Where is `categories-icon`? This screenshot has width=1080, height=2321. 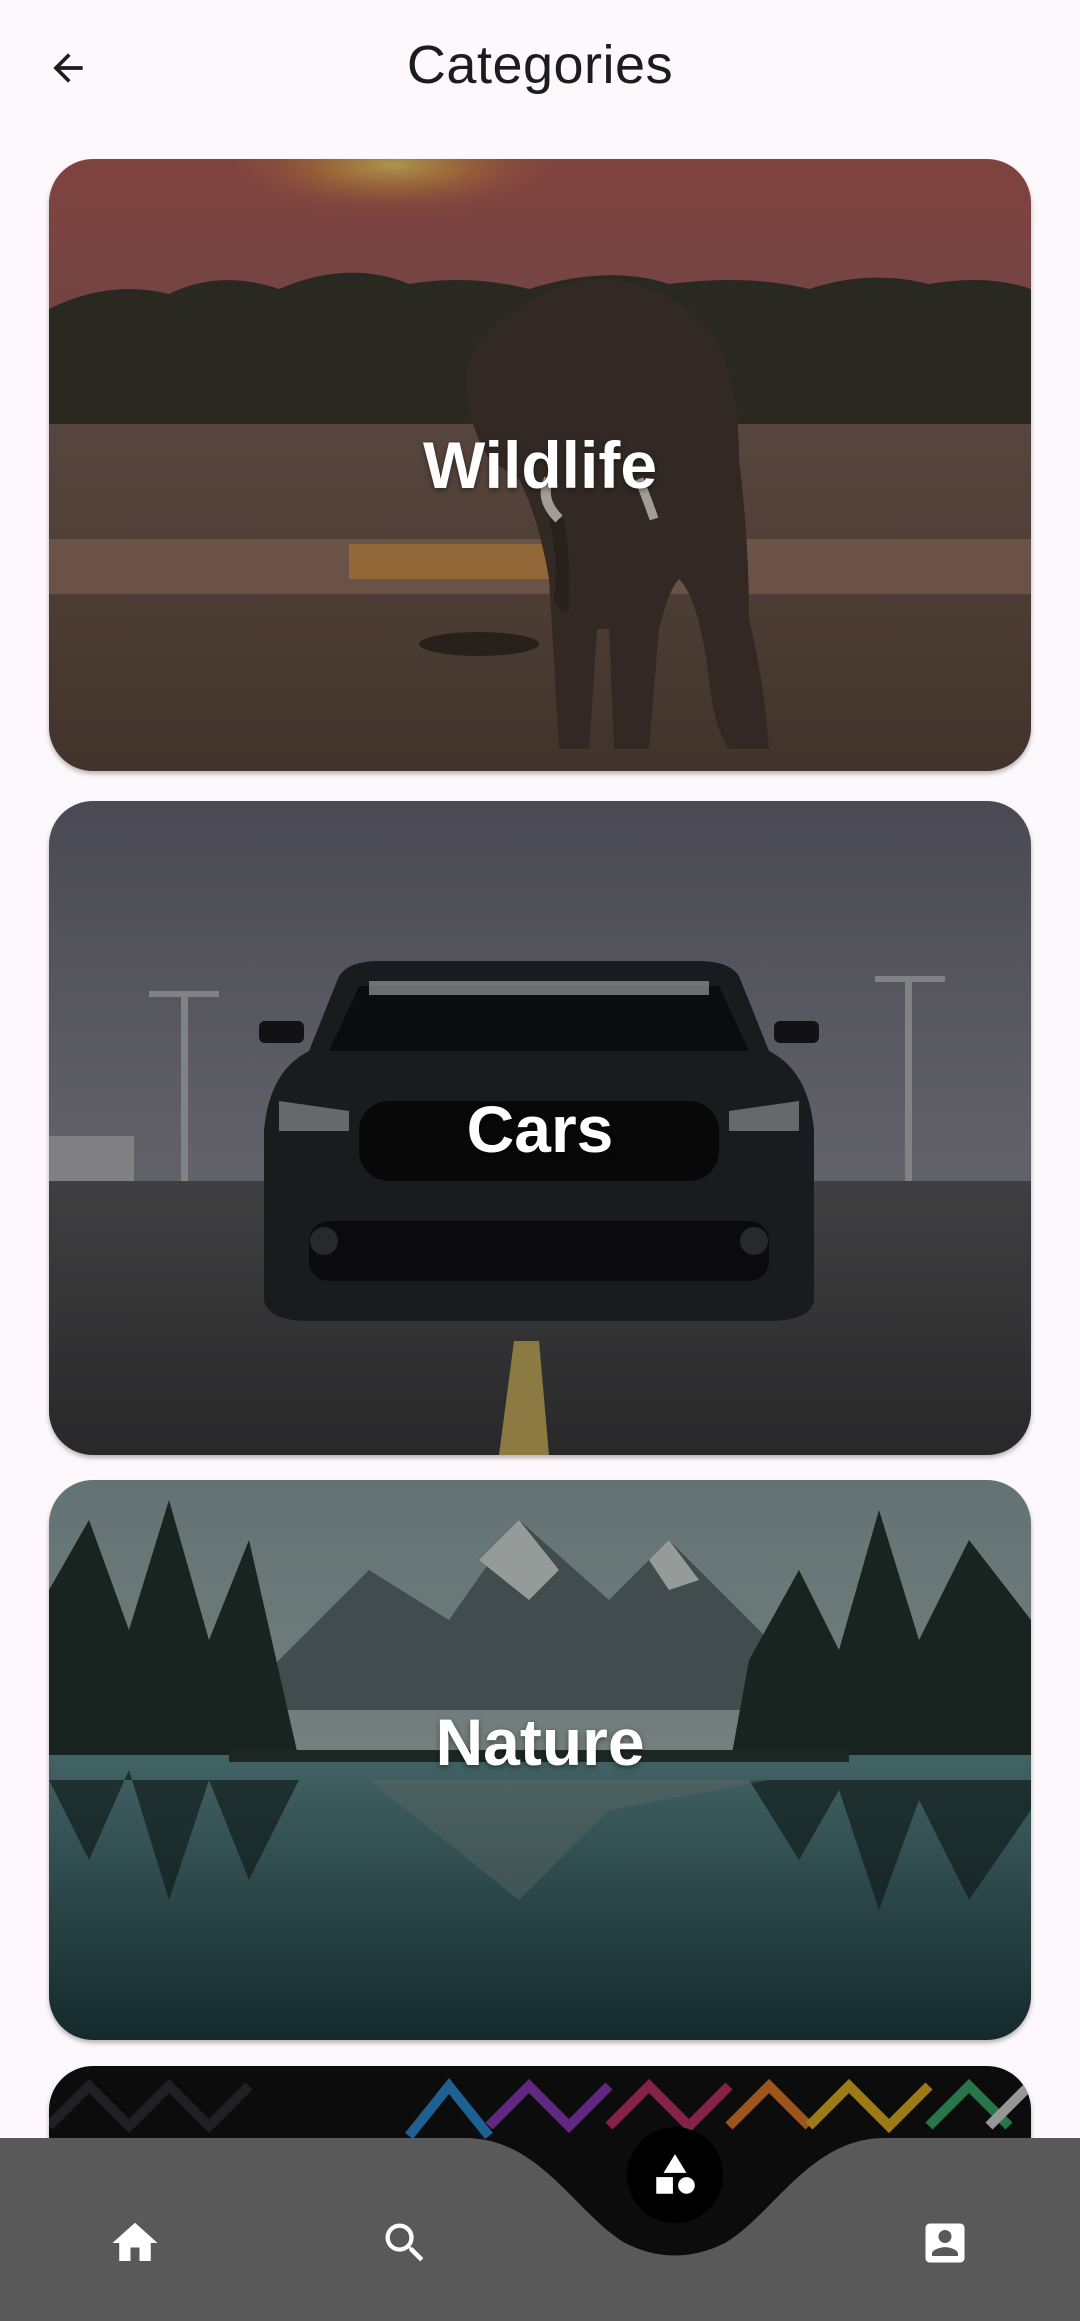
categories-icon is located at coordinates (675, 2174).